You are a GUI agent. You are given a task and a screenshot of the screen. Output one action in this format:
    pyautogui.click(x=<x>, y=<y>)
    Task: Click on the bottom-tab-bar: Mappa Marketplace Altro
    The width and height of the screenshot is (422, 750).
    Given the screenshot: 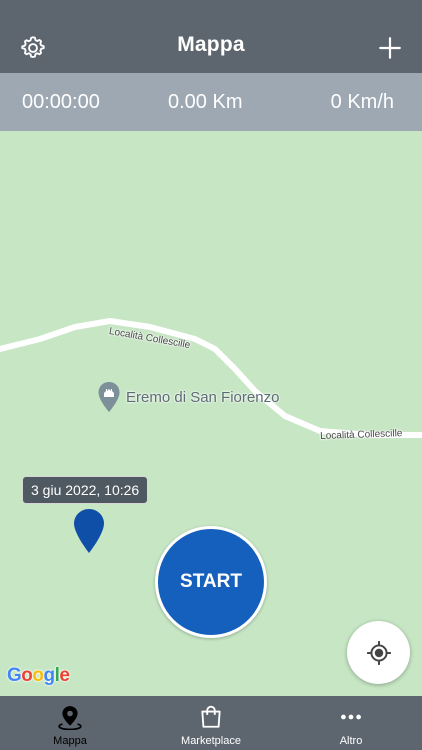 What is the action you would take?
    pyautogui.click(x=211, y=723)
    